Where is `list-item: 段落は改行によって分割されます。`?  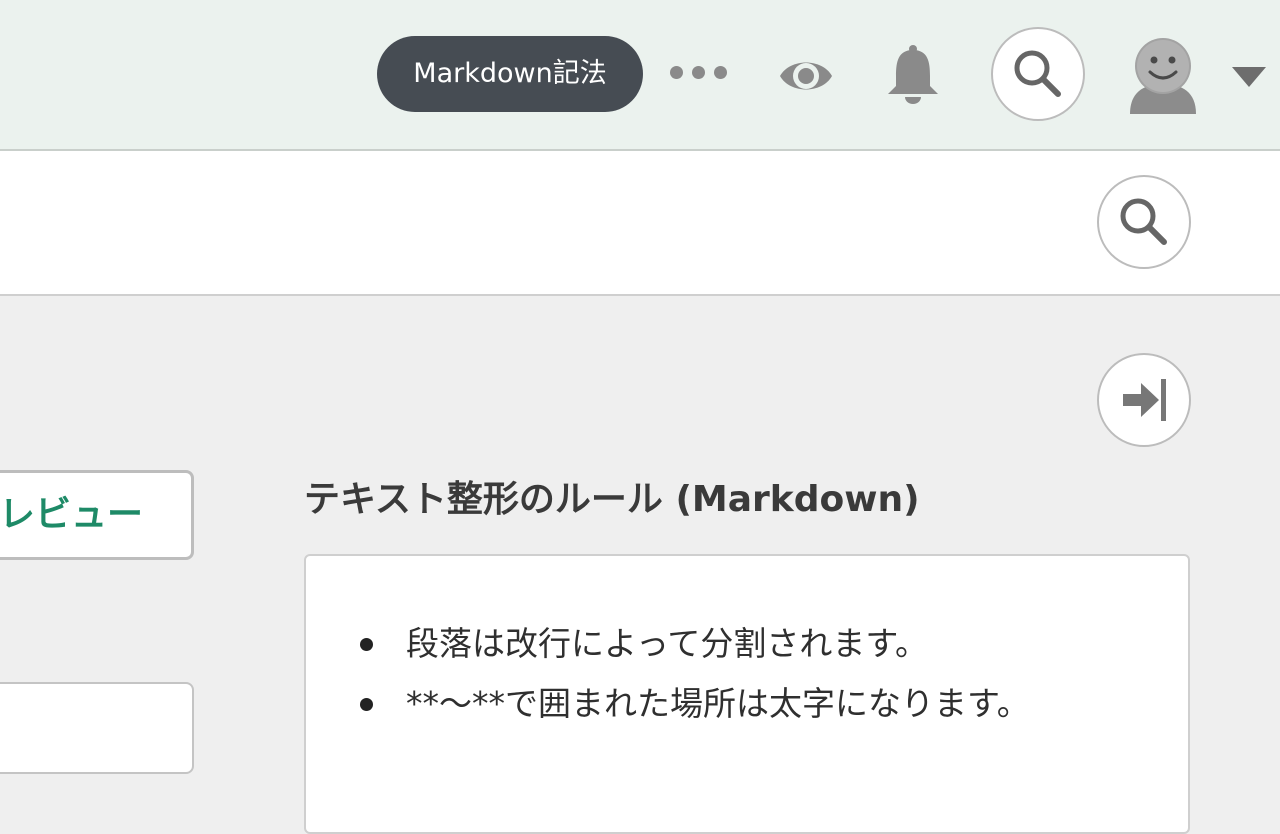
list-item: 段落は改行によって分割されます。 is located at coordinates (723, 644).